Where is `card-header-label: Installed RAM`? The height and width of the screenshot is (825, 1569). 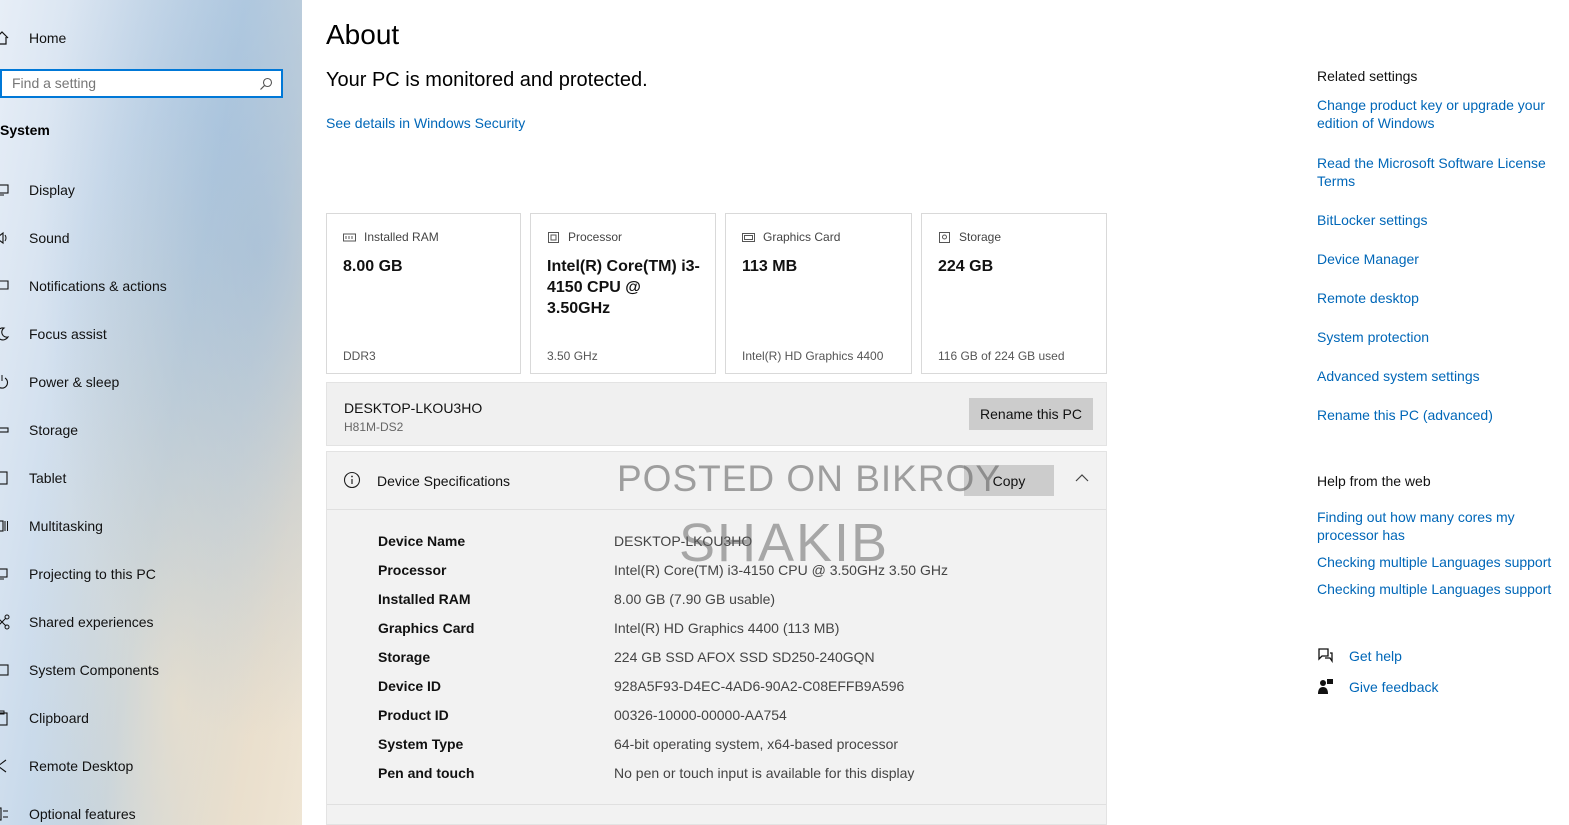 card-header-label: Installed RAM is located at coordinates (401, 237).